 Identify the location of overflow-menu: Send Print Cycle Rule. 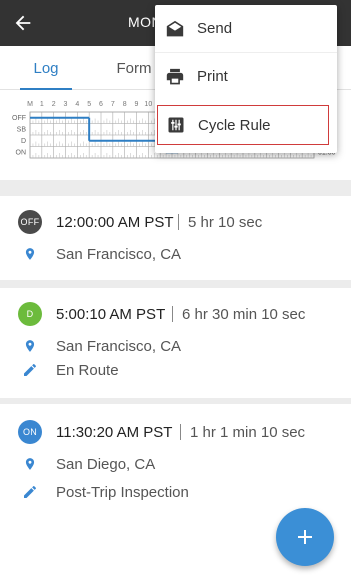
(246, 79).